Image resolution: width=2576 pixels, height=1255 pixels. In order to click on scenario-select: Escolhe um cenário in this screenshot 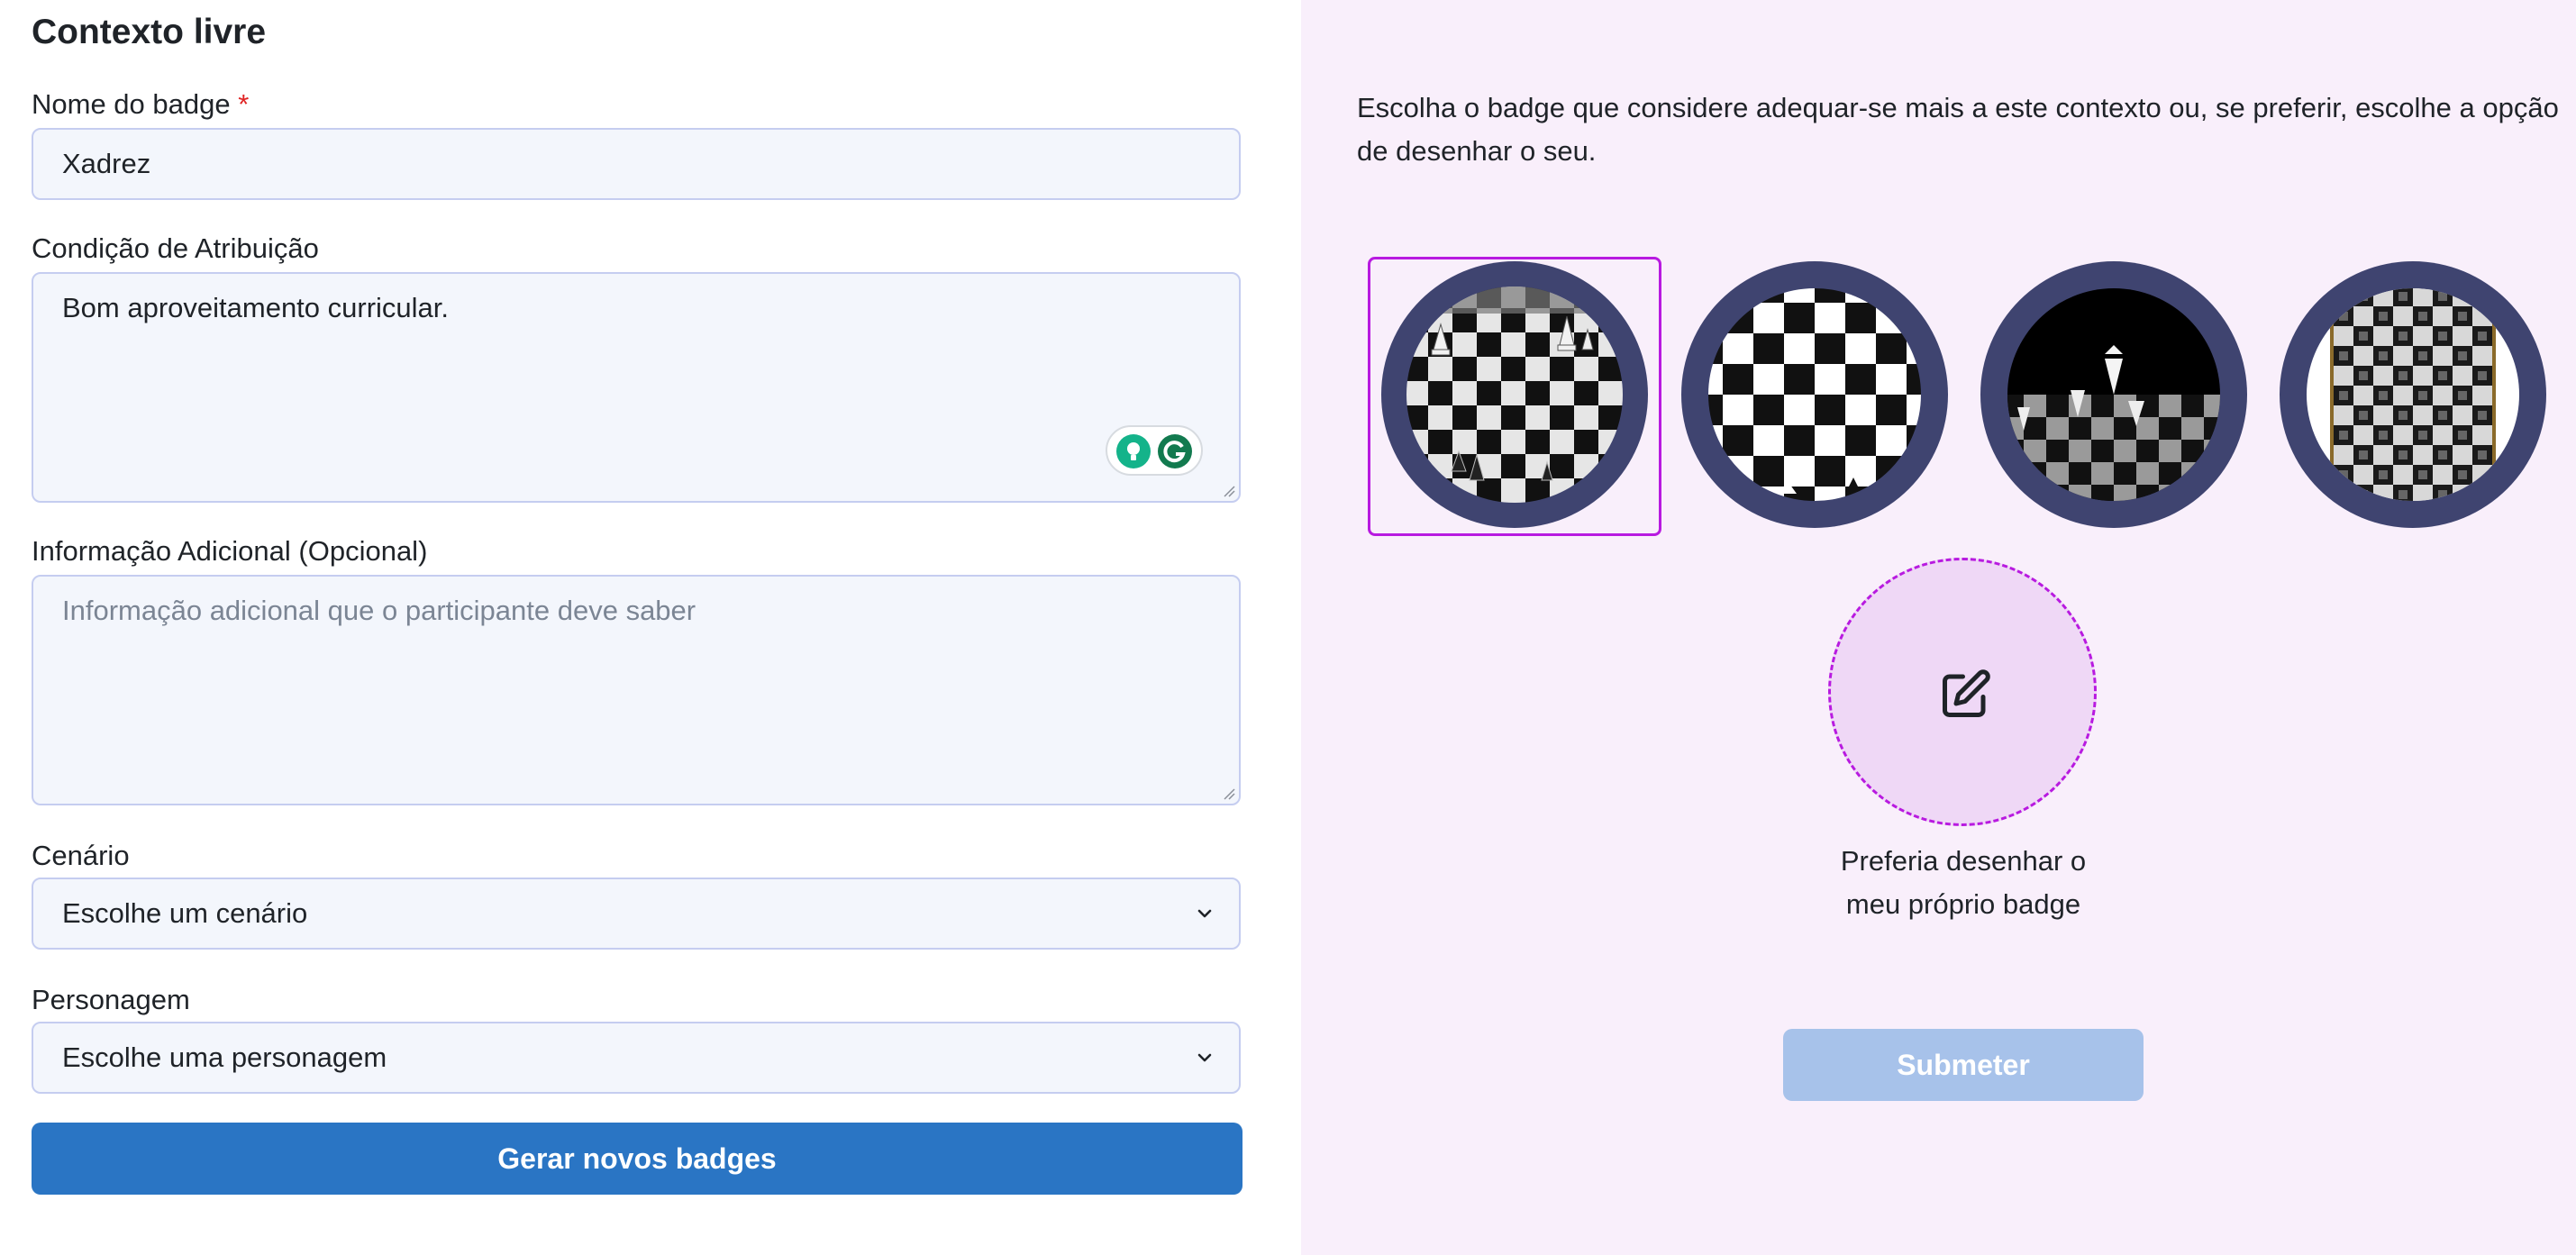, I will do `click(636, 914)`.